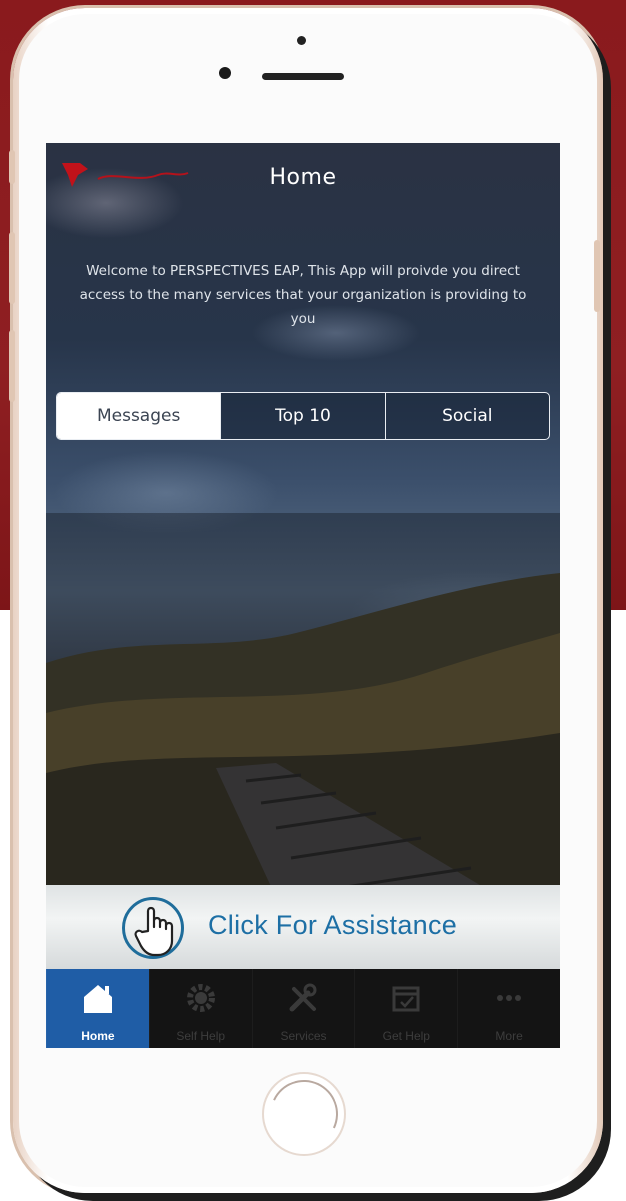  Describe the element at coordinates (406, 999) in the screenshot. I see `calendar-icon` at that location.